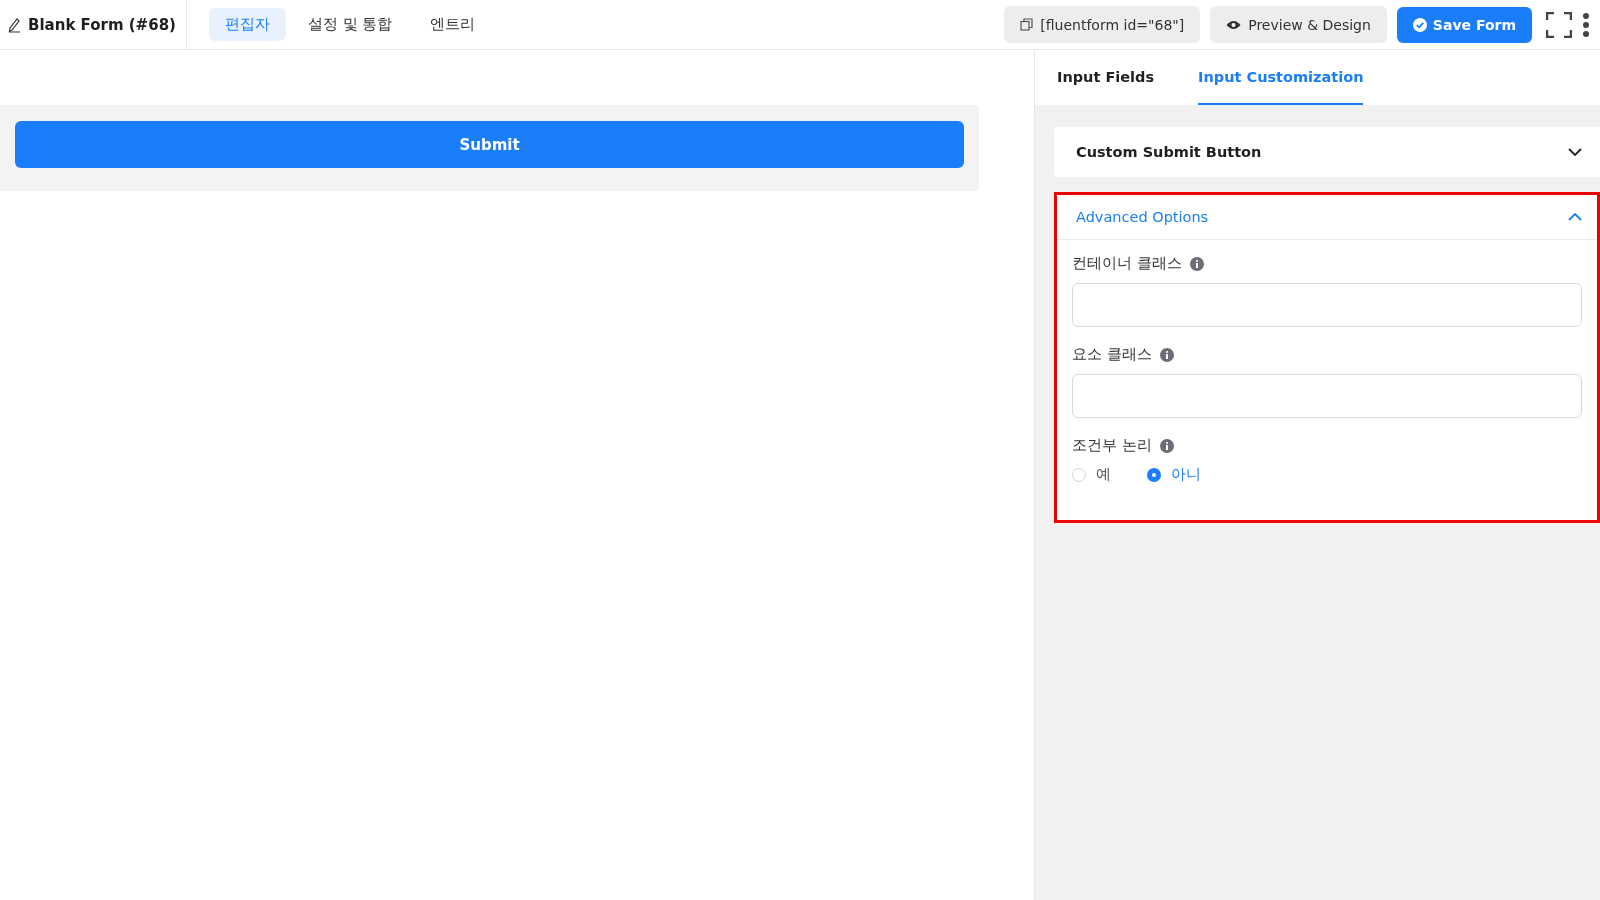 Image resolution: width=1600 pixels, height=900 pixels. I want to click on more-icon, so click(1586, 24).